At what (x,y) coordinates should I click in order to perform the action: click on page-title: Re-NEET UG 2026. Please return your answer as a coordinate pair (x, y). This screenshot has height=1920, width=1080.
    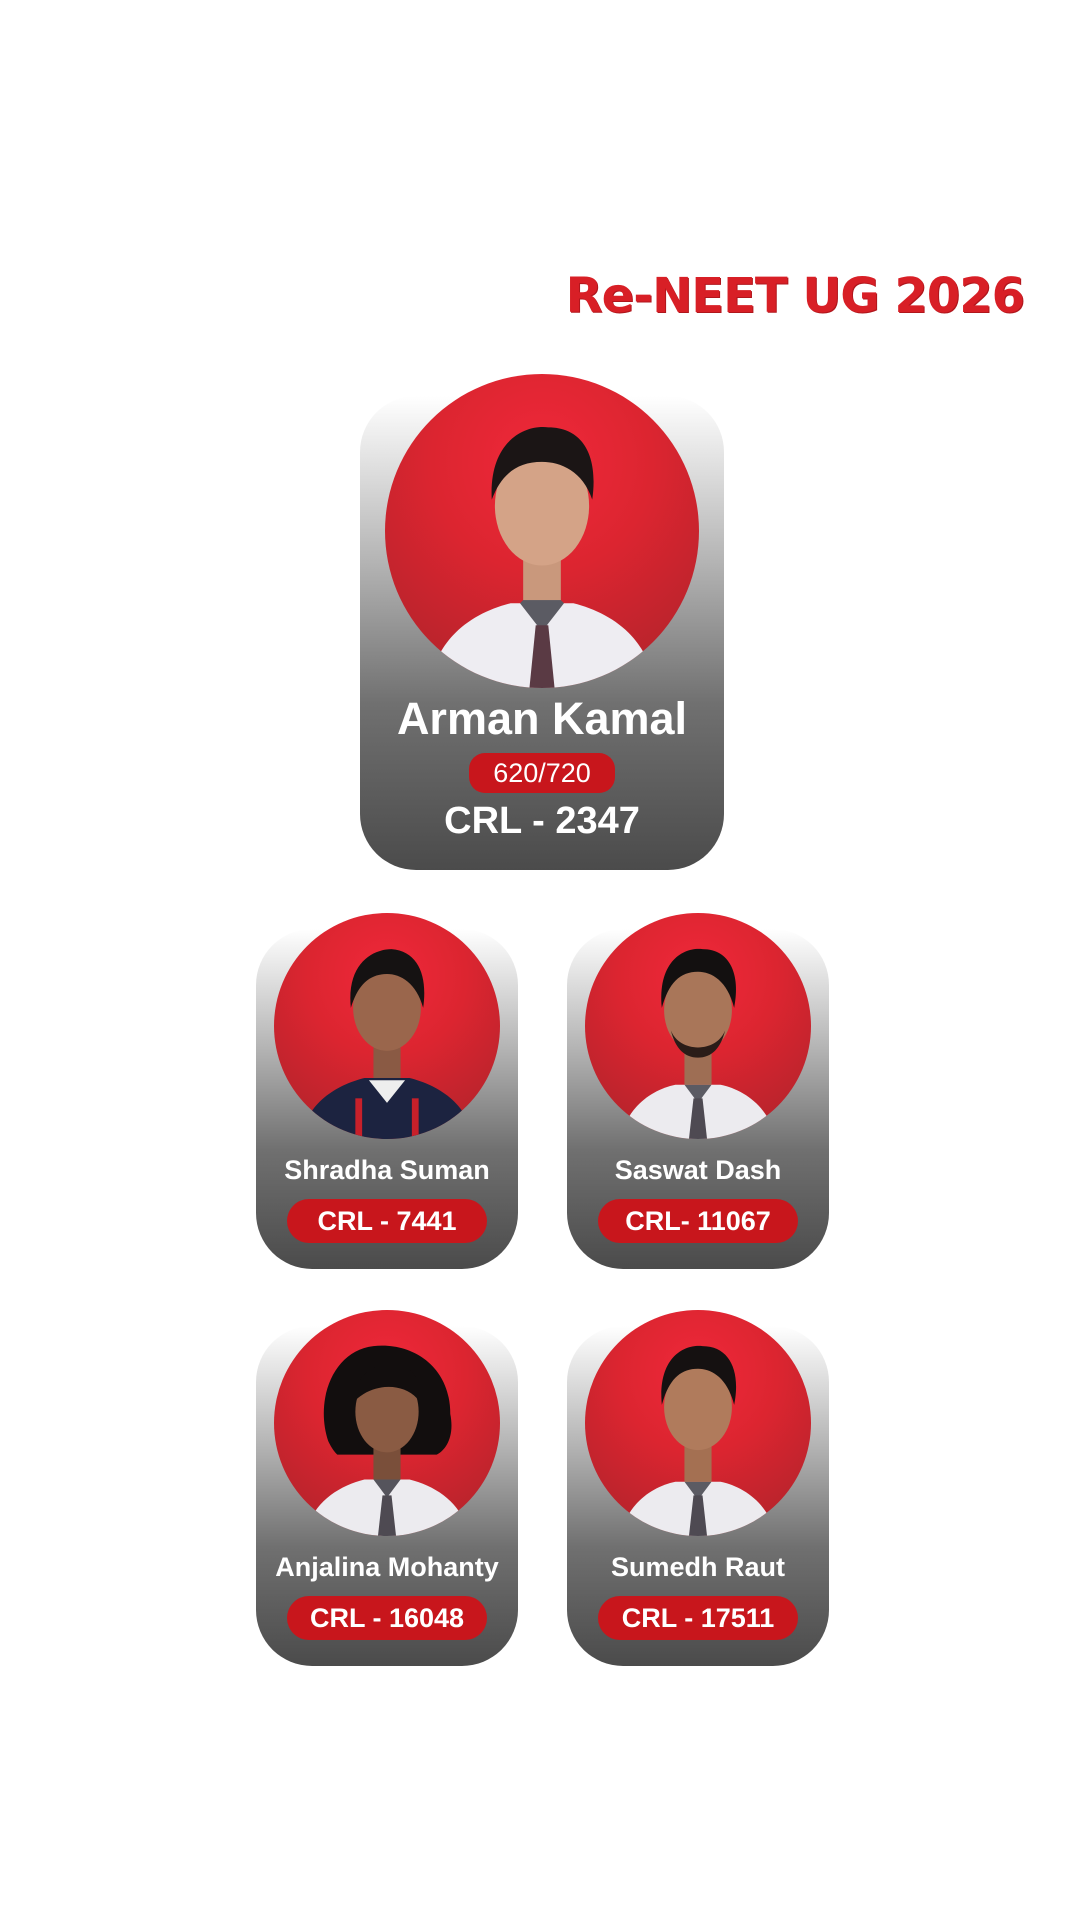
    Looking at the image, I should click on (795, 296).